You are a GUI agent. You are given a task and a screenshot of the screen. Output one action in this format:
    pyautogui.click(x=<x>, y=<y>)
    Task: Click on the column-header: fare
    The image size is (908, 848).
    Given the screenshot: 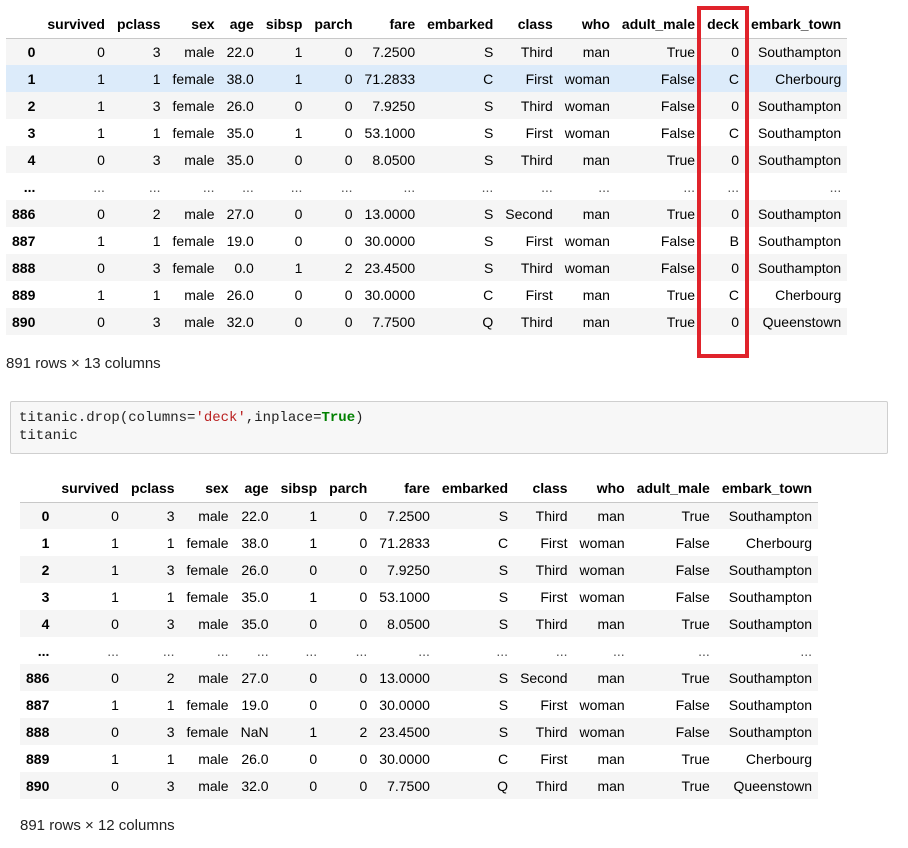 What is the action you would take?
    pyautogui.click(x=390, y=25)
    